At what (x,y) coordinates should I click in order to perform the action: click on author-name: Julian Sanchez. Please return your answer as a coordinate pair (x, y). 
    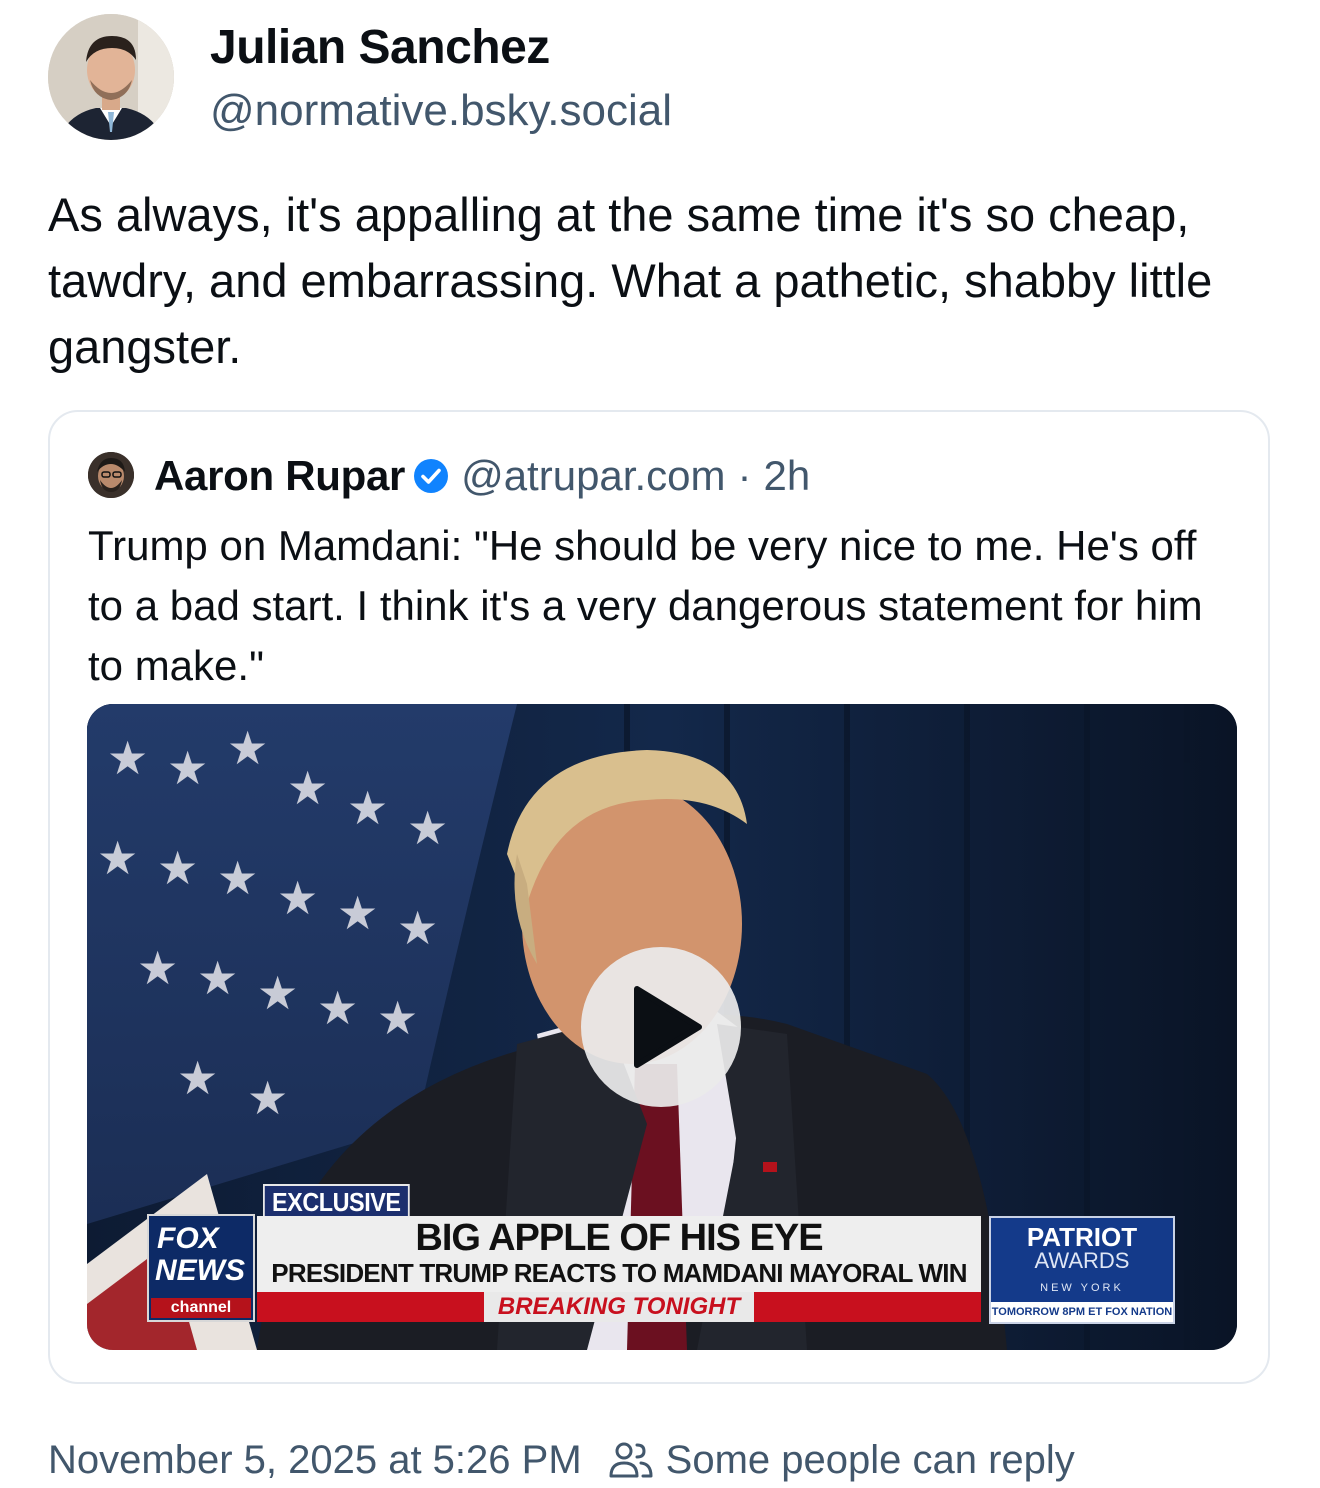
    Looking at the image, I should click on (380, 47).